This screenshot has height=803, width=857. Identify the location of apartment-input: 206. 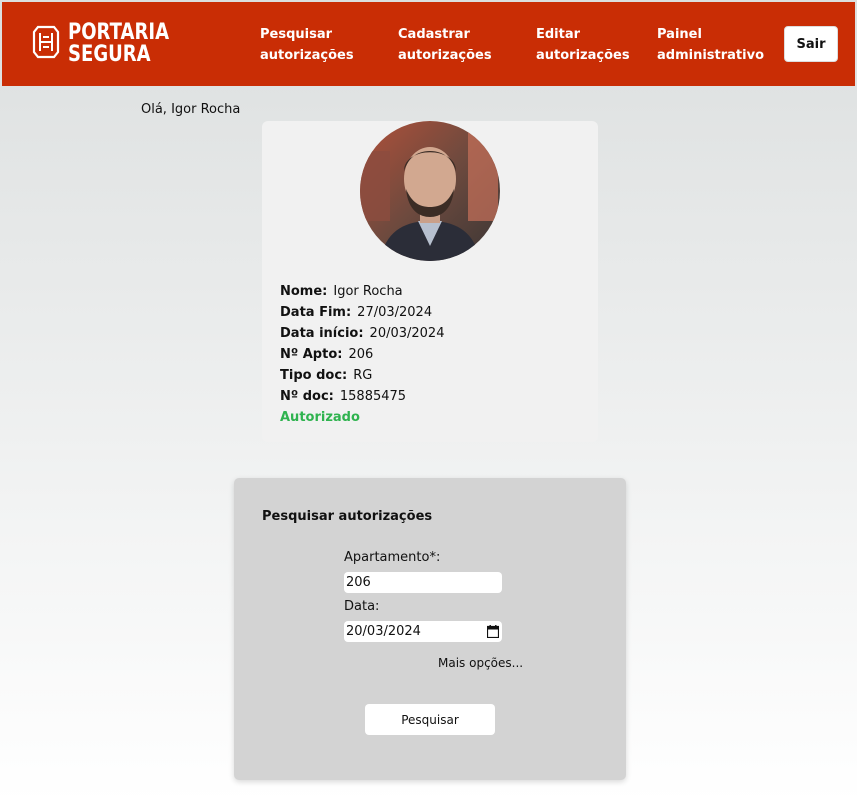
(423, 582).